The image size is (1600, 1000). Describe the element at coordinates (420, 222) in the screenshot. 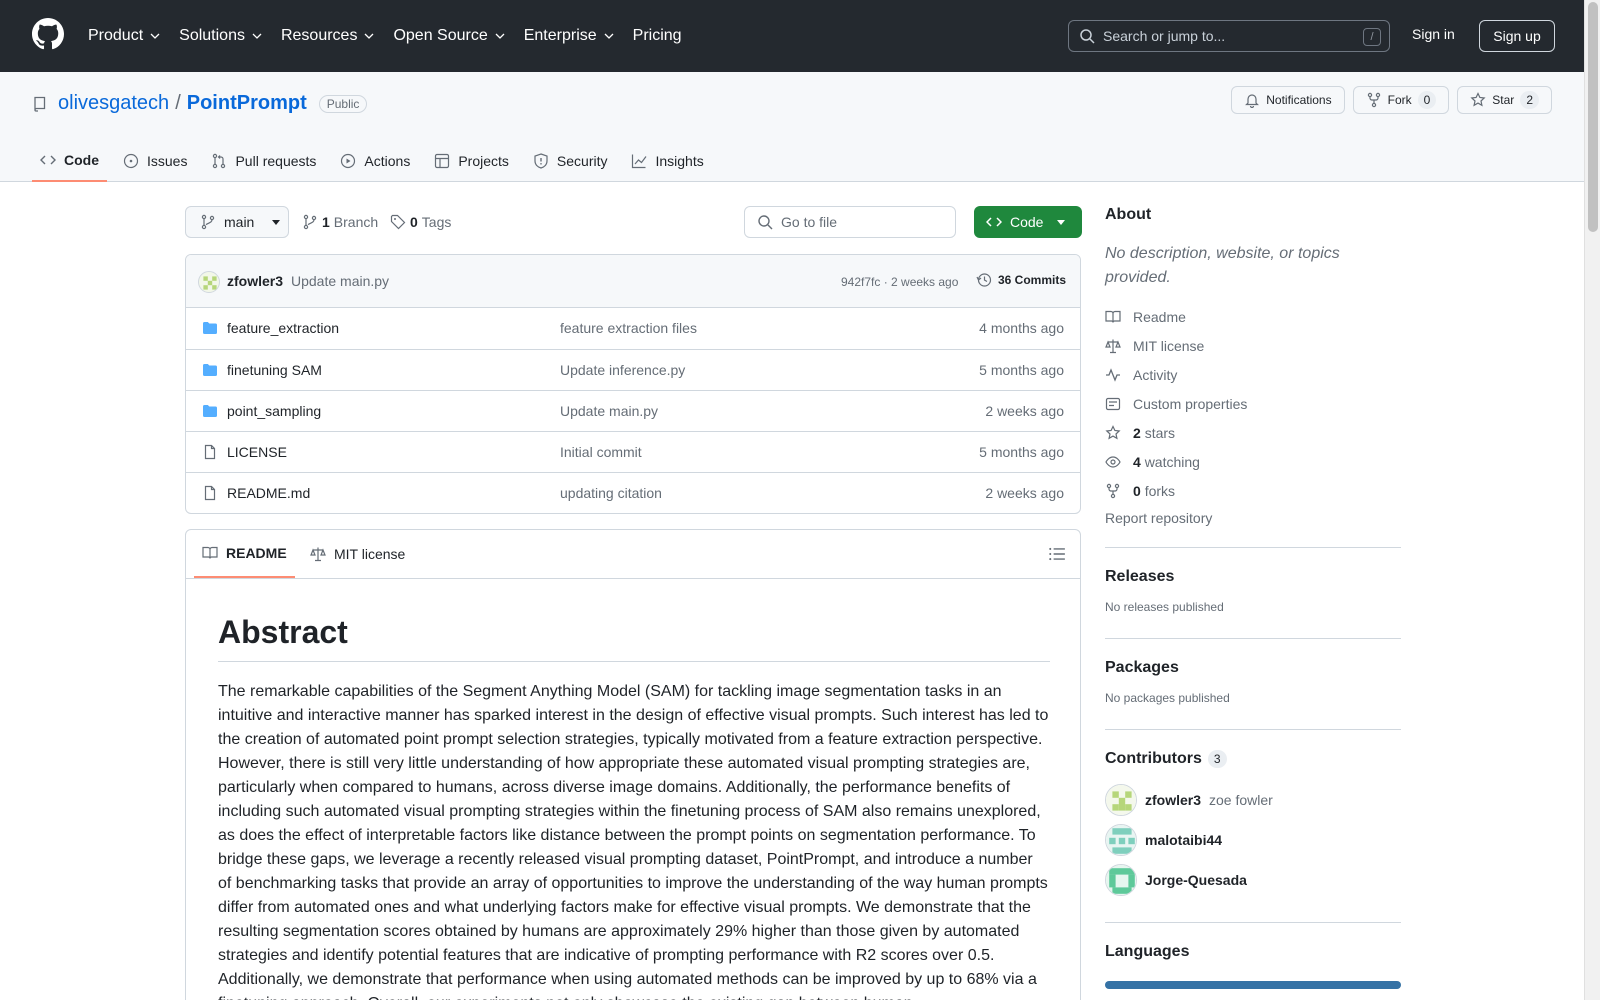

I see `tags-link: 0 Tags` at that location.